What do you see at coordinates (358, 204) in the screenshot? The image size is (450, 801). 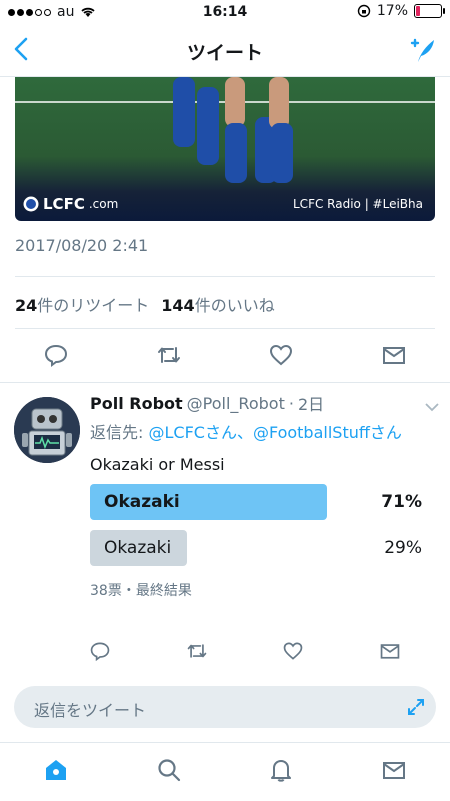 I see `media-caption: LCFC Radio | #LeiBha` at bounding box center [358, 204].